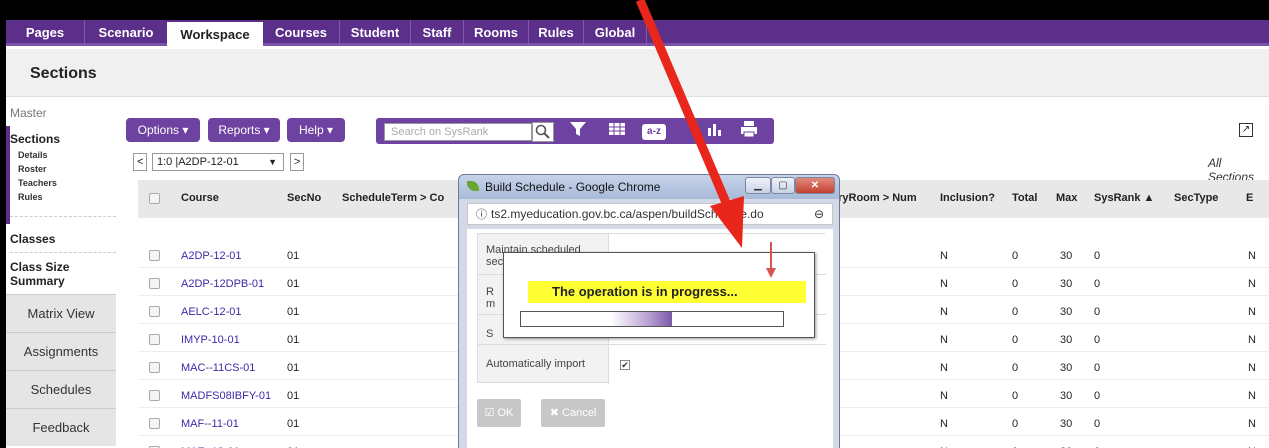 This screenshot has width=1269, height=448. What do you see at coordinates (1024, 198) in the screenshot?
I see `column-header-total: Total` at bounding box center [1024, 198].